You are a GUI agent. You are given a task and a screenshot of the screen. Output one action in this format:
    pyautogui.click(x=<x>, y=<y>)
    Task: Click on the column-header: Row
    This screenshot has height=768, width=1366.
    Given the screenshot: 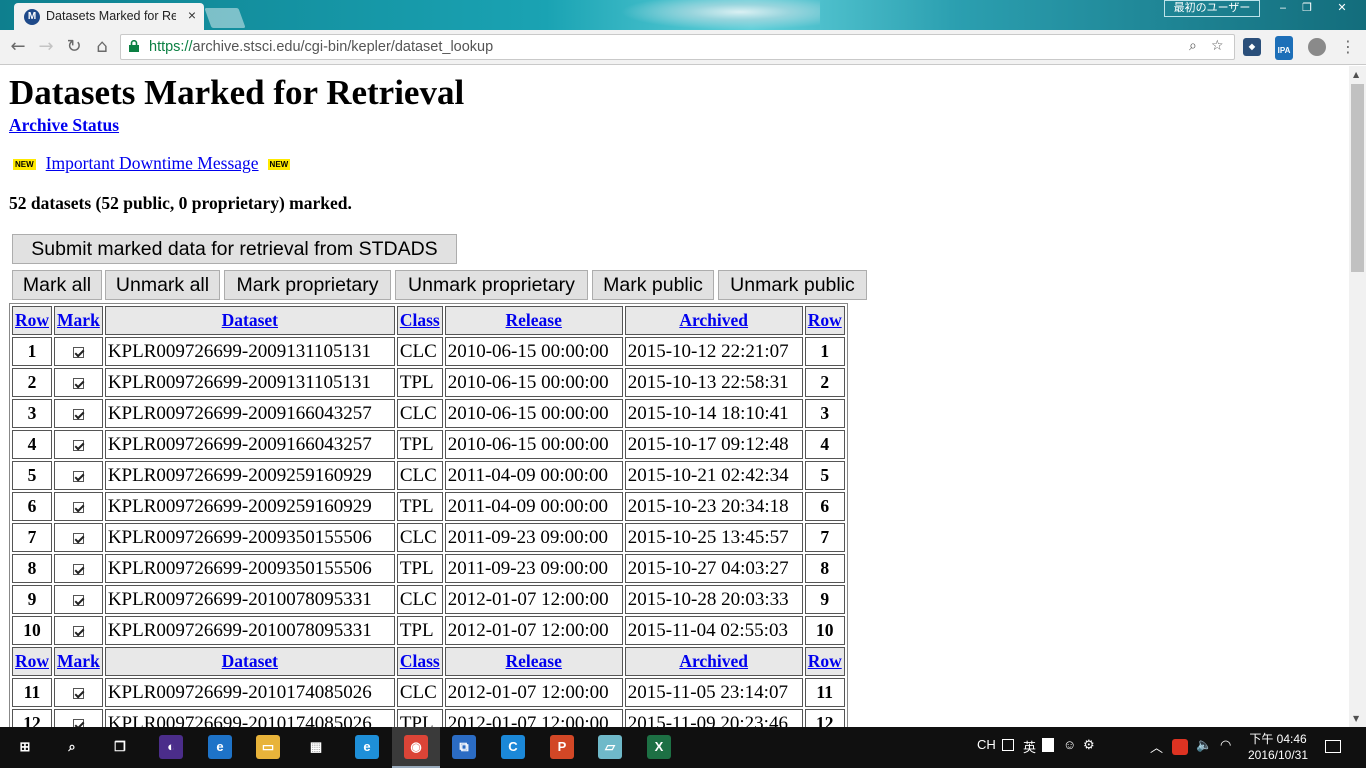 What is the action you would take?
    pyautogui.click(x=824, y=320)
    